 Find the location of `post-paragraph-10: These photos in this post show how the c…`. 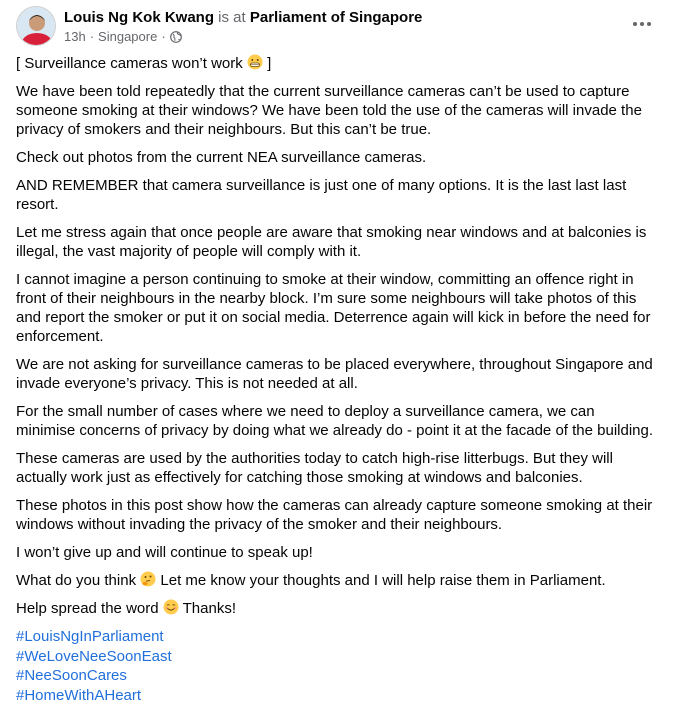

post-paragraph-10: These photos in this post show how the c… is located at coordinates (336, 515).